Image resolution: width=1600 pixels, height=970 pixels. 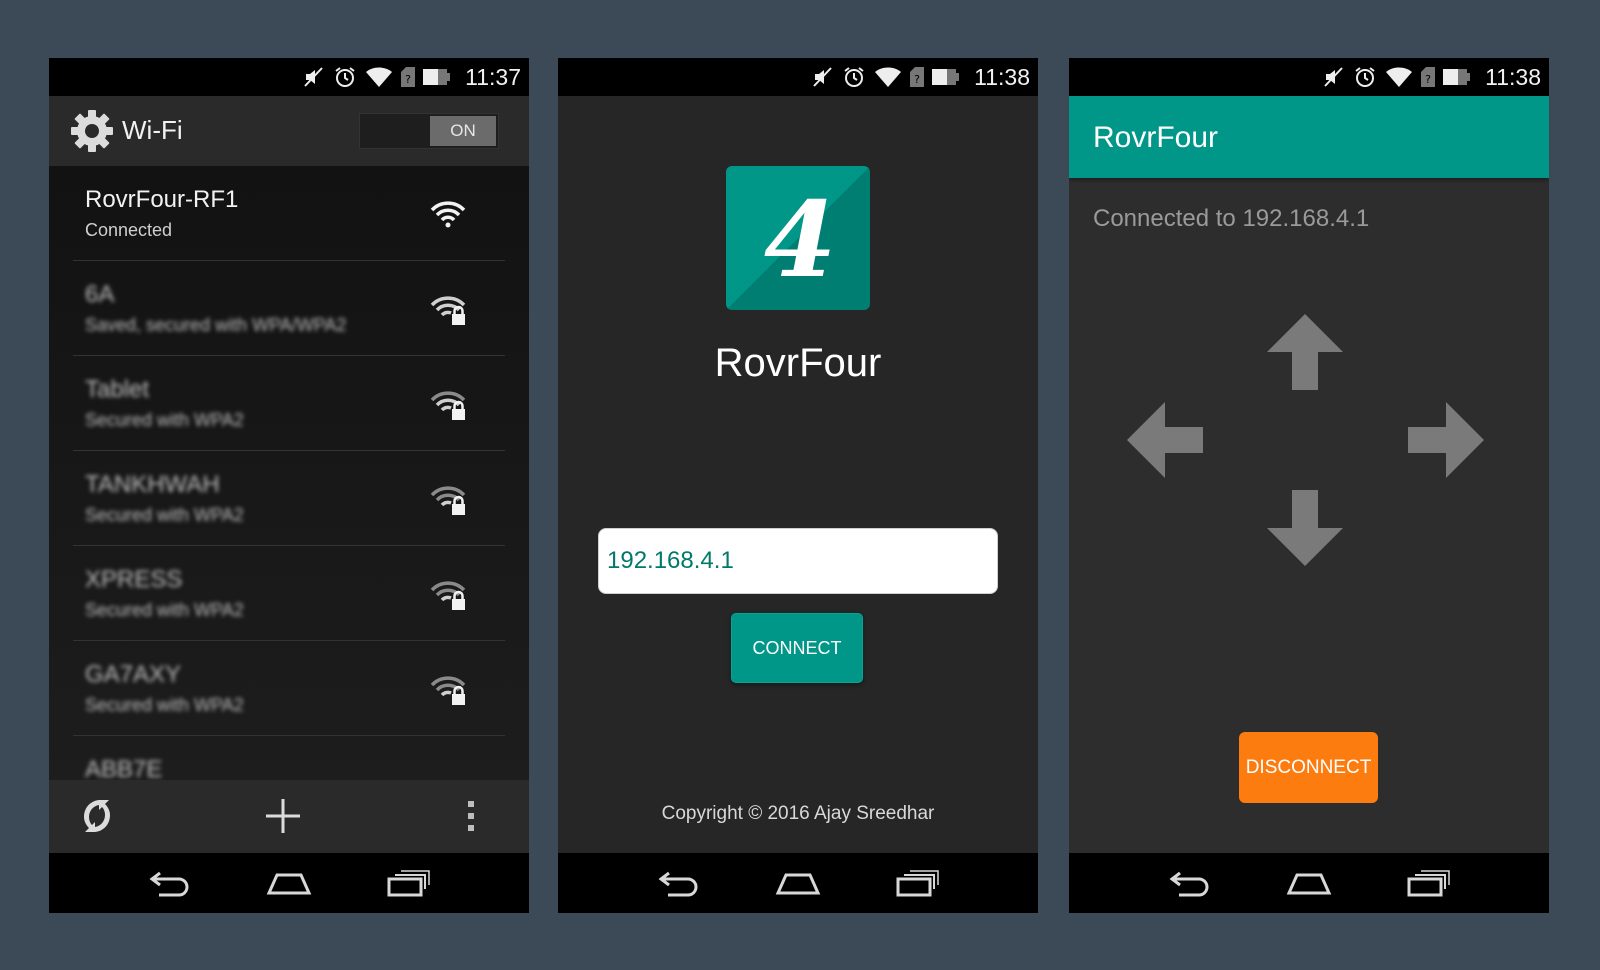 What do you see at coordinates (798, 813) in the screenshot?
I see `copyright-text: Copyright © 2016 Ajay Sreedhar` at bounding box center [798, 813].